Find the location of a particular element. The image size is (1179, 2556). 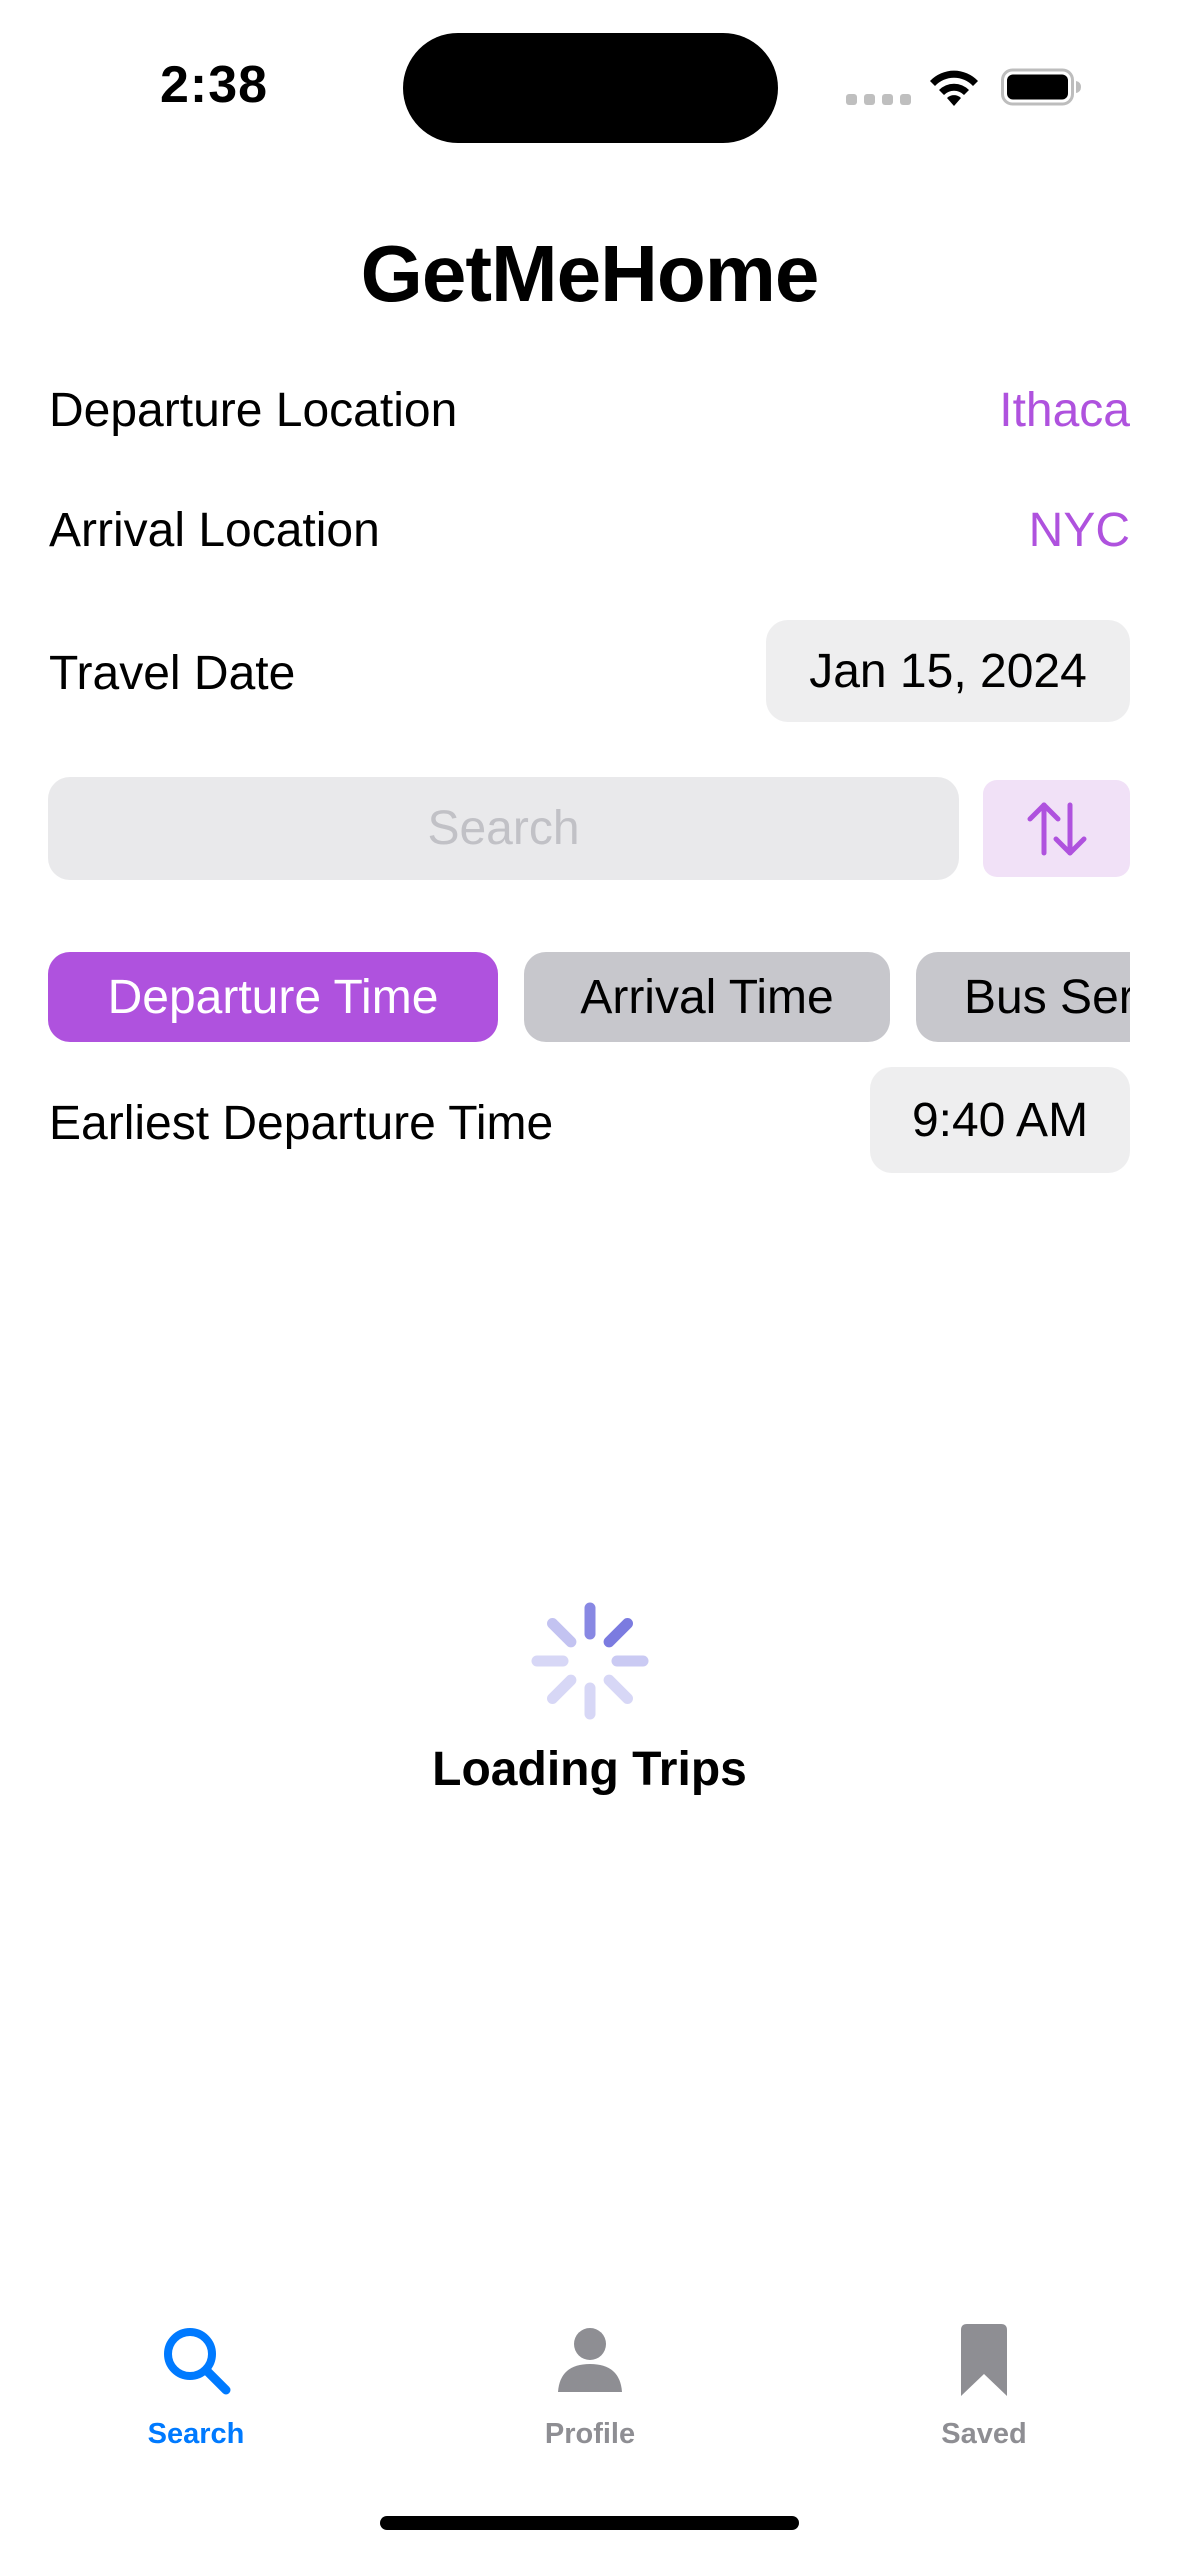

status-time: 2:38 is located at coordinates (214, 85).